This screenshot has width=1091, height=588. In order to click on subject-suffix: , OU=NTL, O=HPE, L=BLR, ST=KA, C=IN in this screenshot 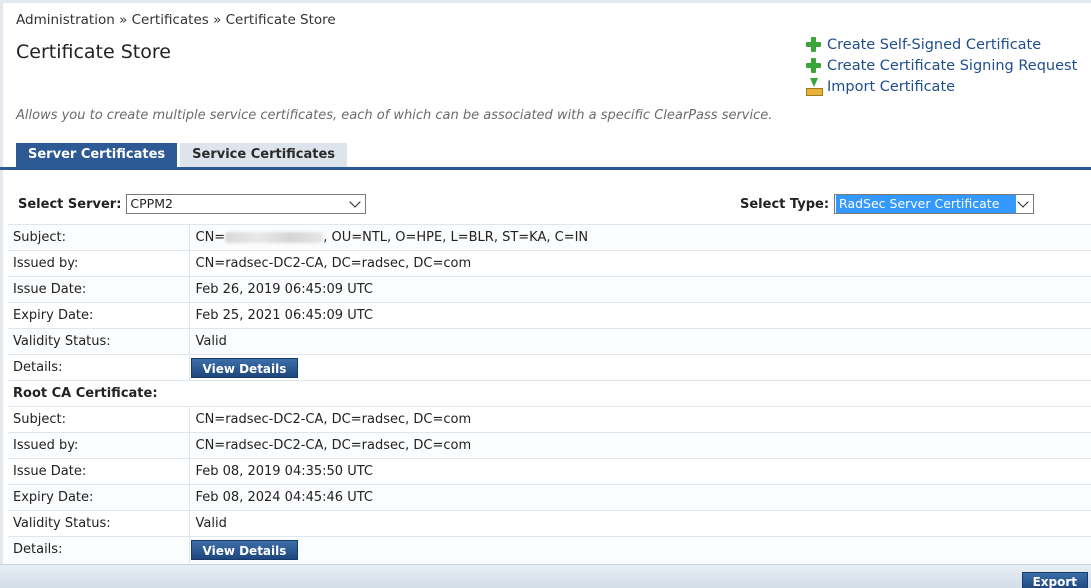, I will do `click(456, 237)`.